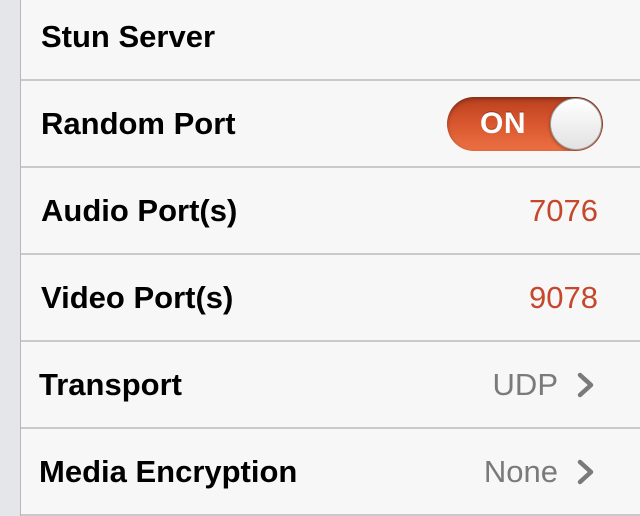 The width and height of the screenshot is (640, 516). Describe the element at coordinates (525, 384) in the screenshot. I see `transport-value: UDP` at that location.